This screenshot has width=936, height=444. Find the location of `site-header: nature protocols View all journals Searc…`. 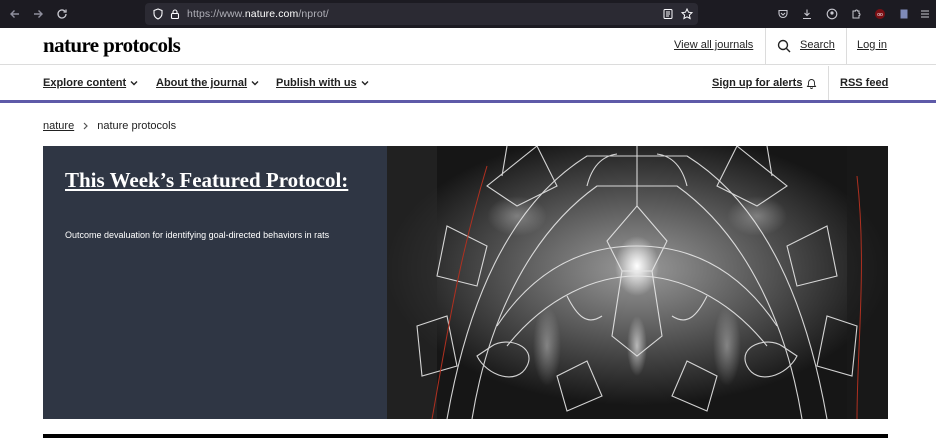

site-header: nature protocols View all journals Searc… is located at coordinates (468, 46).